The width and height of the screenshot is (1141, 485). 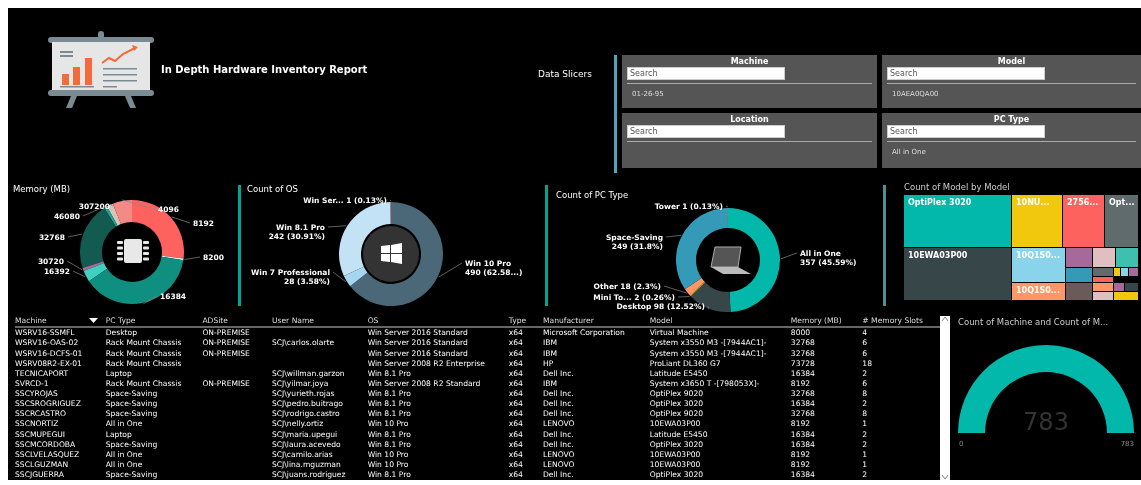 I want to click on slicer-title: Location, so click(x=749, y=120).